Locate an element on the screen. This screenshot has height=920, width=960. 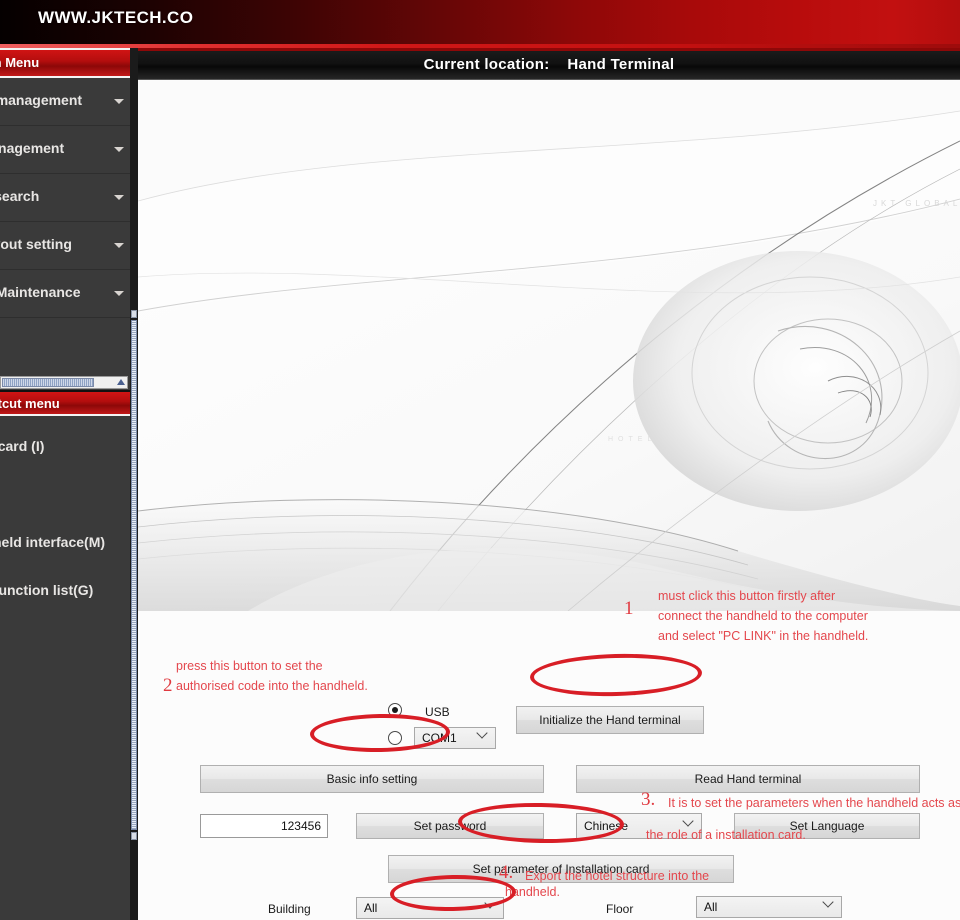
floor-select: All is located at coordinates (769, 907).